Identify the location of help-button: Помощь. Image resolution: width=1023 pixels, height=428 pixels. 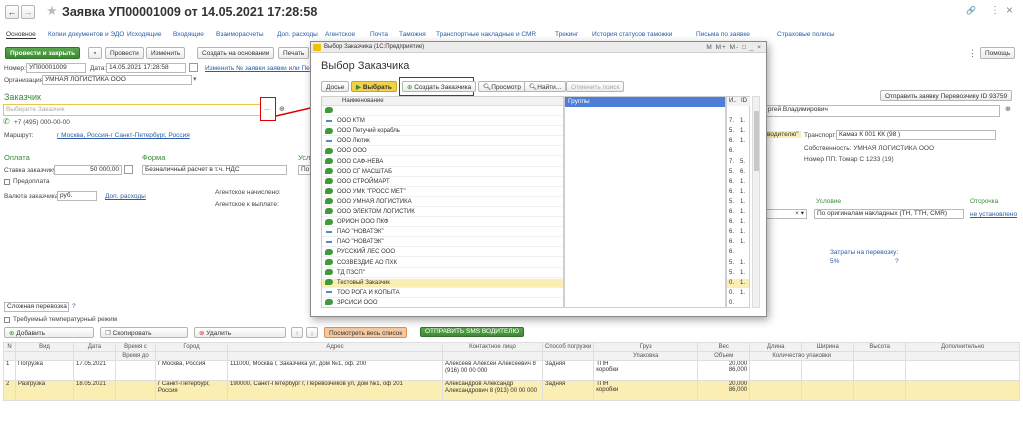
(998, 53).